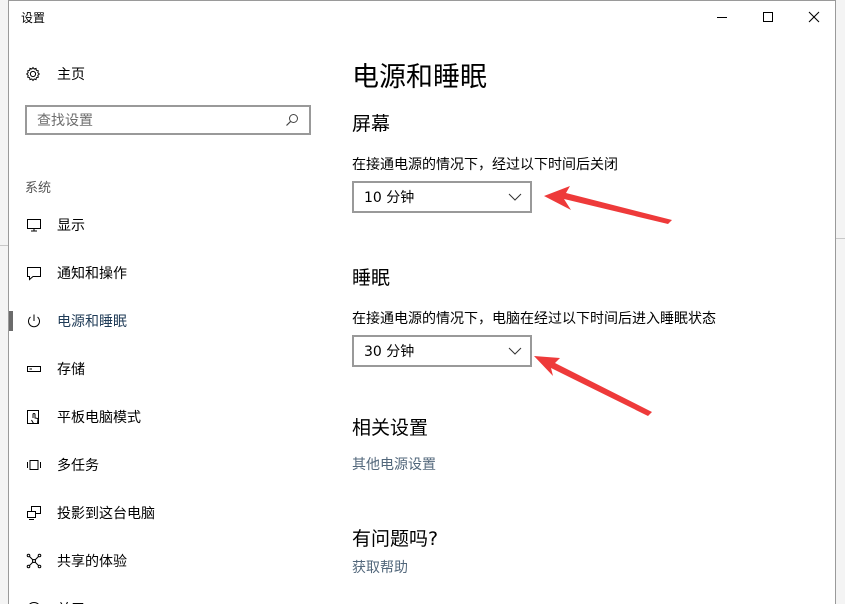  What do you see at coordinates (34, 321) in the screenshot?
I see `power-icon` at bounding box center [34, 321].